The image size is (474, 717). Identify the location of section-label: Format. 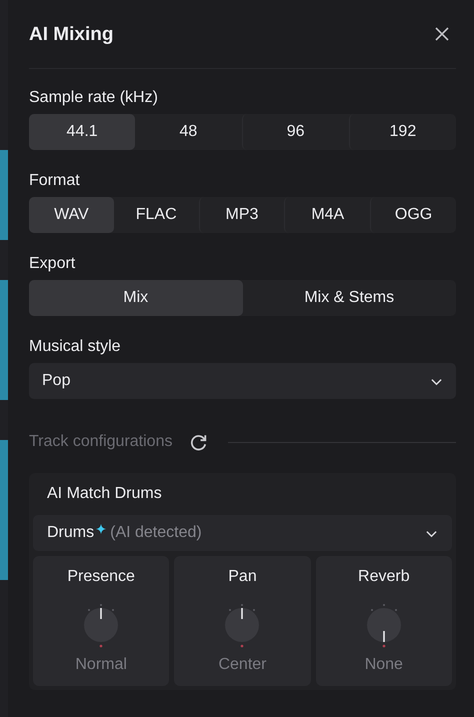
(55, 181).